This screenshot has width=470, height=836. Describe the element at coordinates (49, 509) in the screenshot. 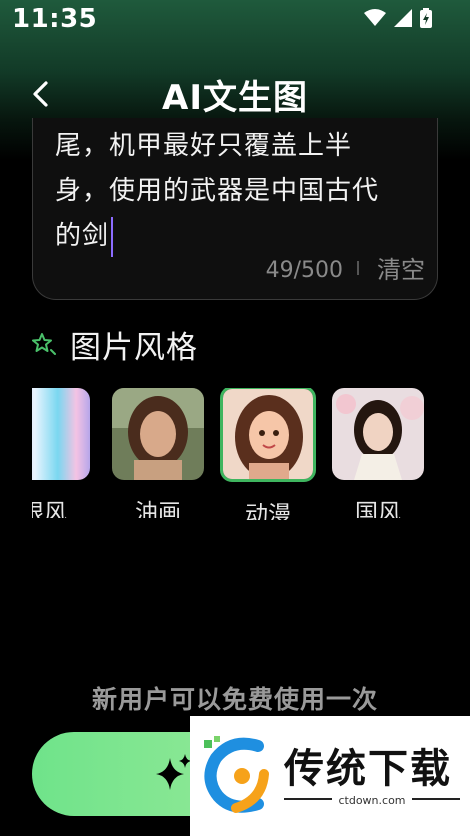

I see `style-label: 限风` at that location.